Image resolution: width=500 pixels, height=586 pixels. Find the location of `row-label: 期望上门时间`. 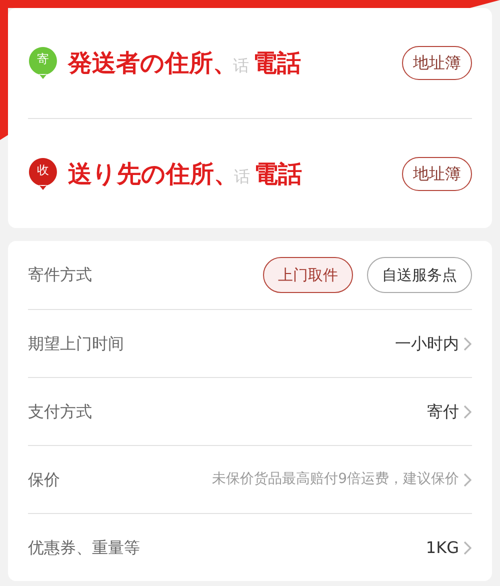

row-label: 期望上门时间 is located at coordinates (76, 343).